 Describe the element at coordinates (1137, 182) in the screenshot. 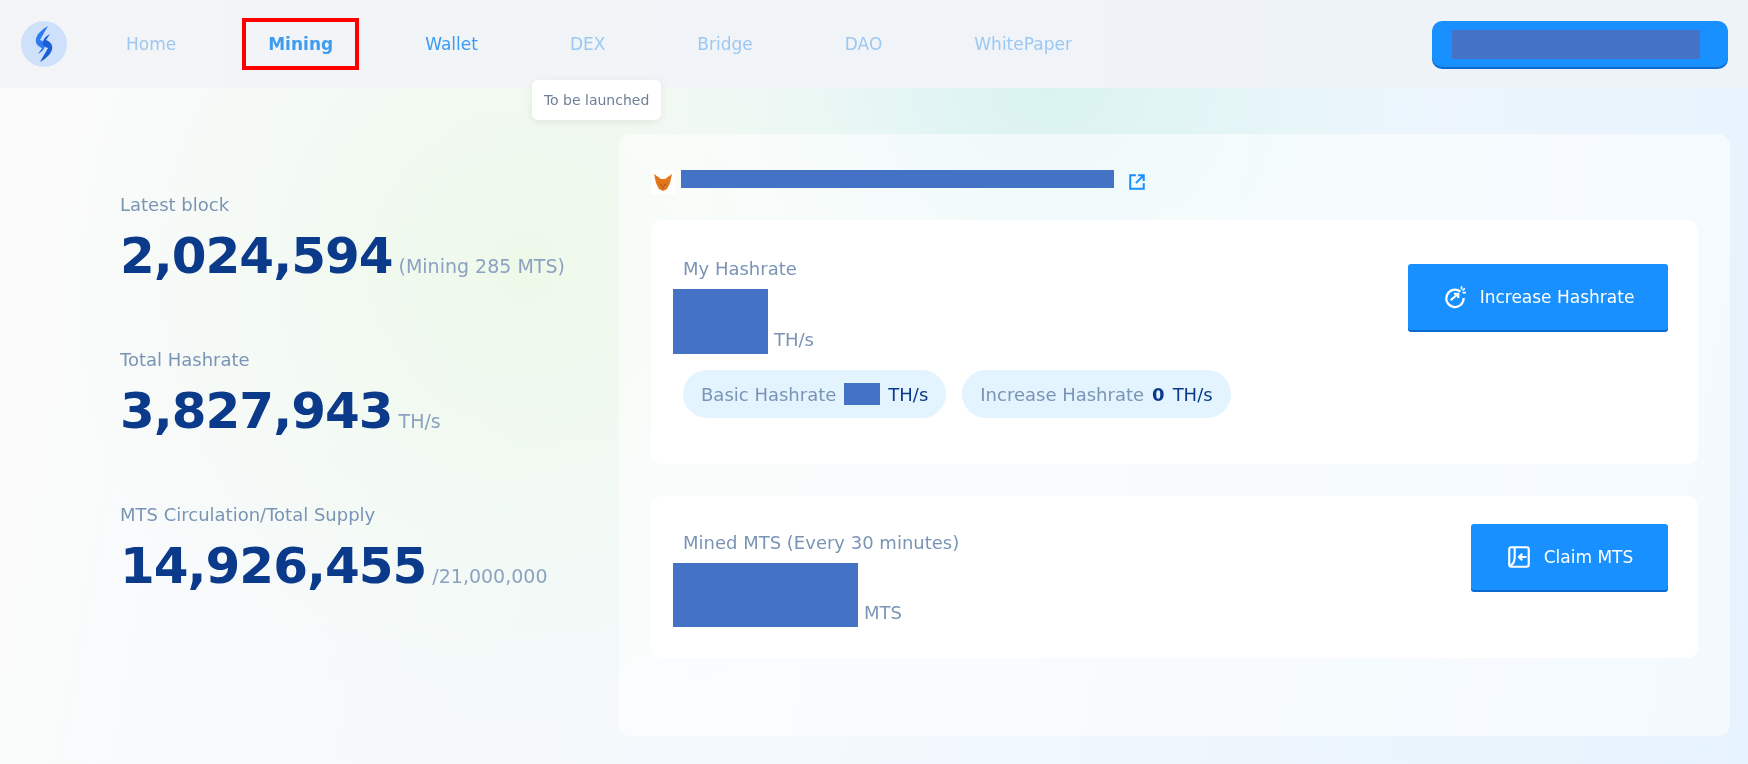

I see `external-link-icon` at that location.